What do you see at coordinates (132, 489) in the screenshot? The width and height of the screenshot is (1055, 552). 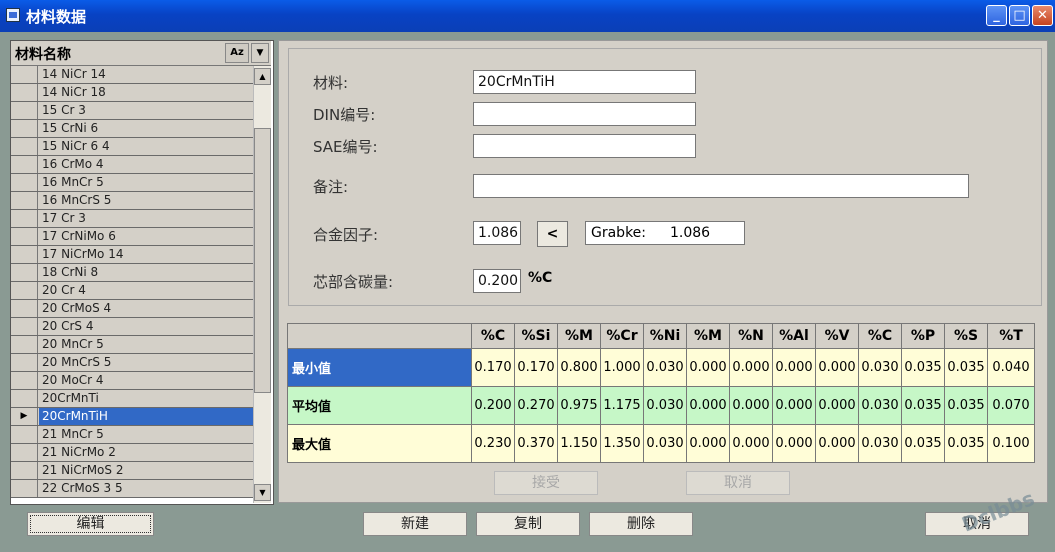 I see `list-item: 22 CrMoS 3 5` at bounding box center [132, 489].